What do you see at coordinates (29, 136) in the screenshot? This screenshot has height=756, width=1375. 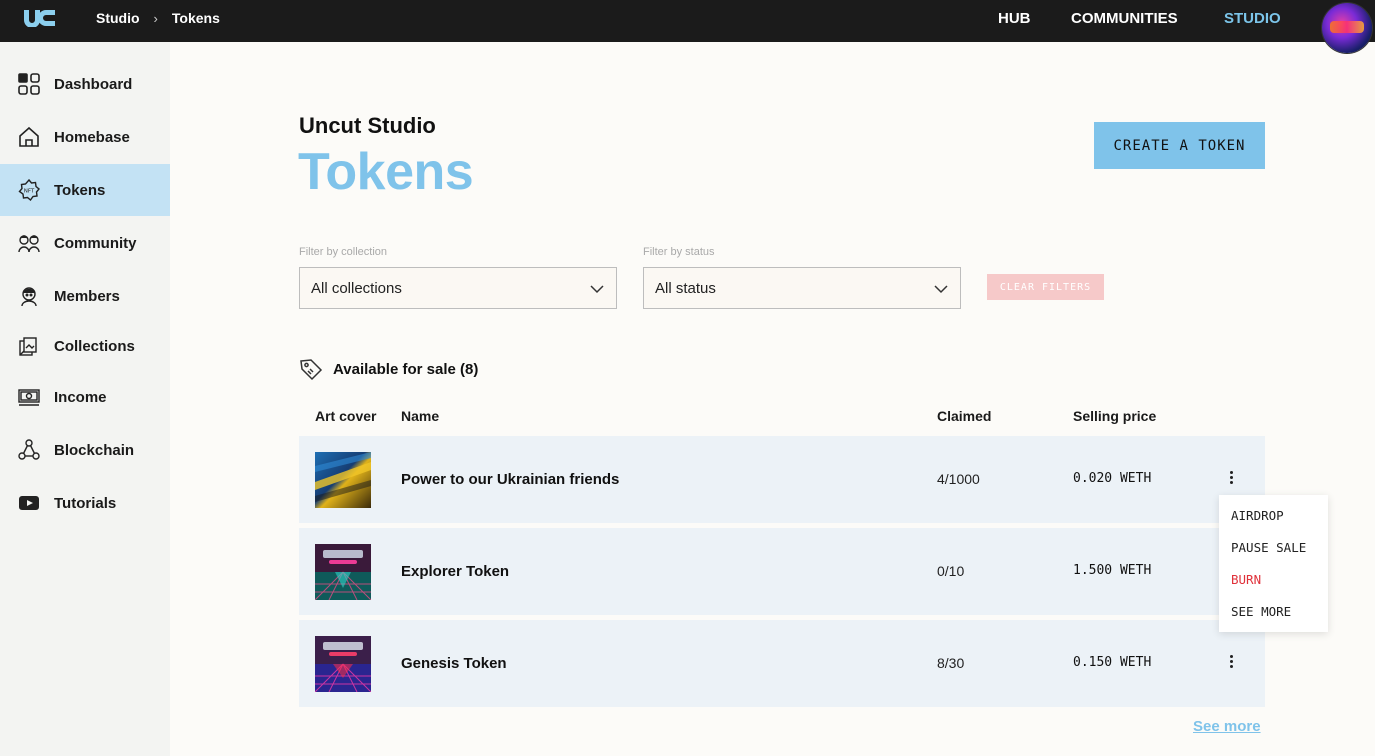 I see `home-icon` at bounding box center [29, 136].